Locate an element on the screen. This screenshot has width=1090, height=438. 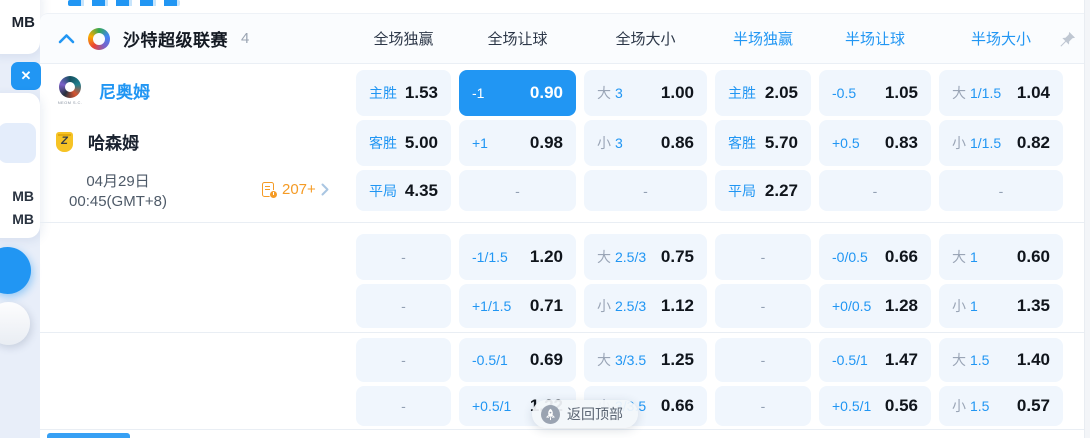
more-markets-link: 207+ is located at coordinates (295, 190).